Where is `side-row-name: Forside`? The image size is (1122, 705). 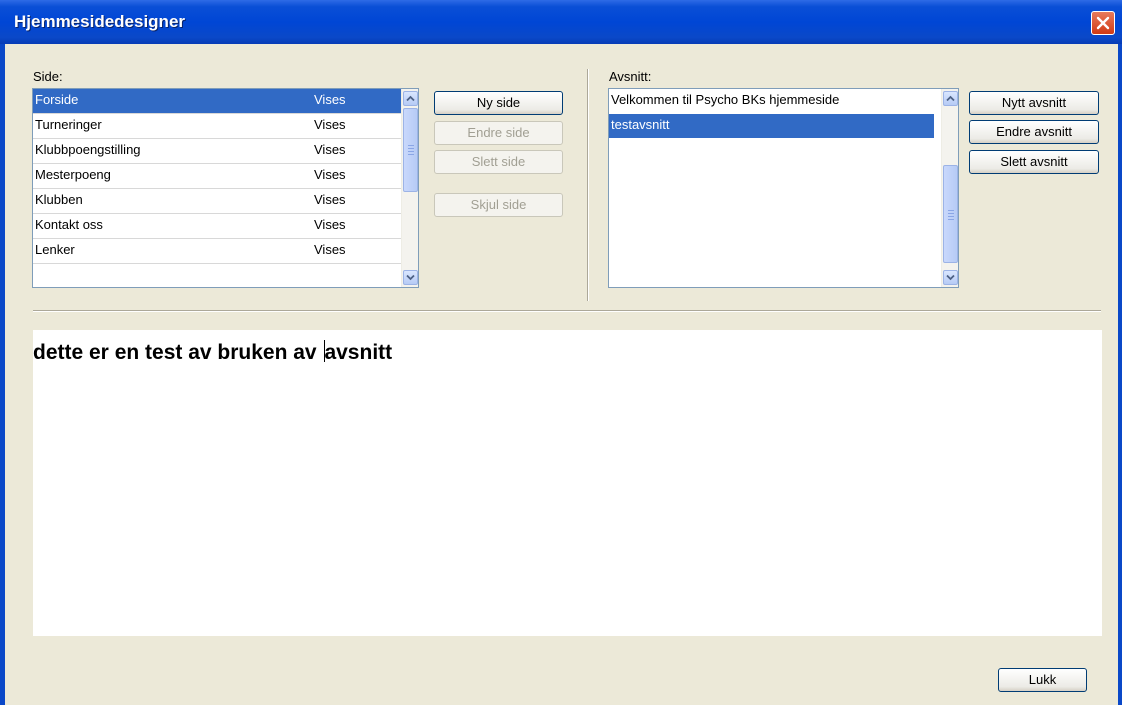
side-row-name: Forside is located at coordinates (57, 99).